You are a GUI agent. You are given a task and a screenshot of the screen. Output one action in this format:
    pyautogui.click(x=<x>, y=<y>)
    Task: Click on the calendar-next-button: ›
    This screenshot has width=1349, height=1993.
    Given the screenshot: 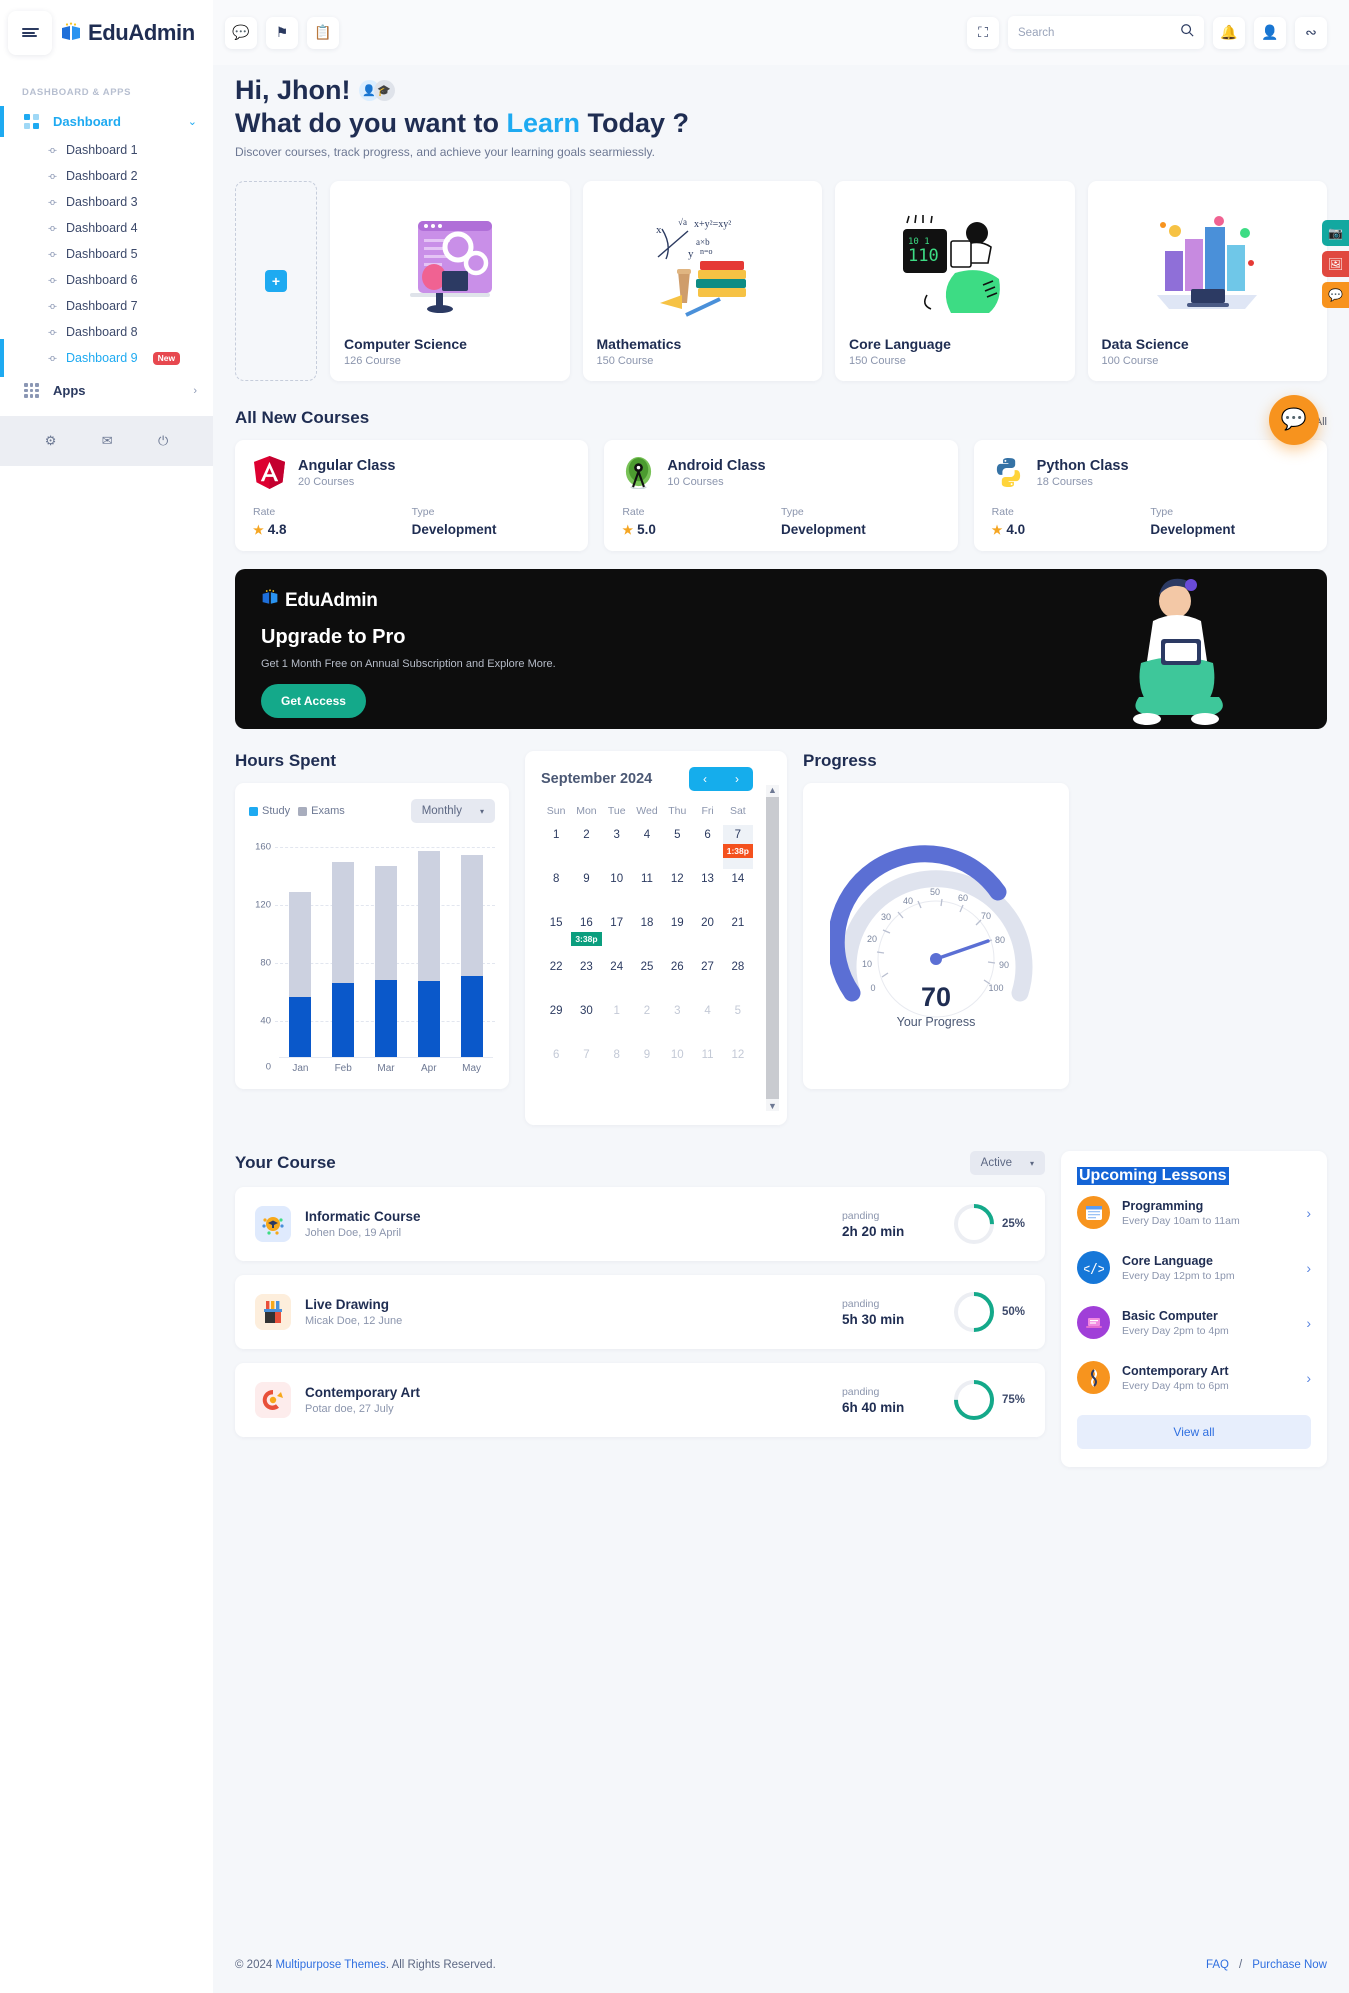 What is the action you would take?
    pyautogui.click(x=737, y=779)
    